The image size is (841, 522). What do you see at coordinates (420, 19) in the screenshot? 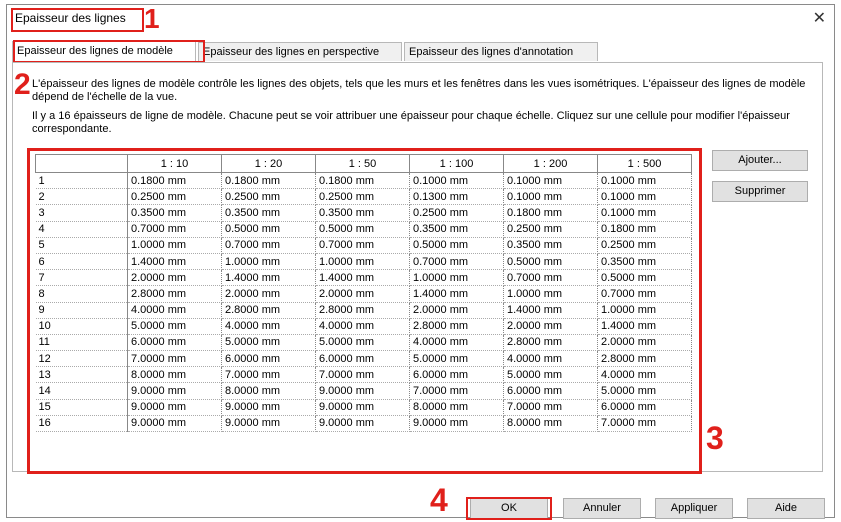
I see `title-bar: Epaisseur des lignes ✕` at bounding box center [420, 19].